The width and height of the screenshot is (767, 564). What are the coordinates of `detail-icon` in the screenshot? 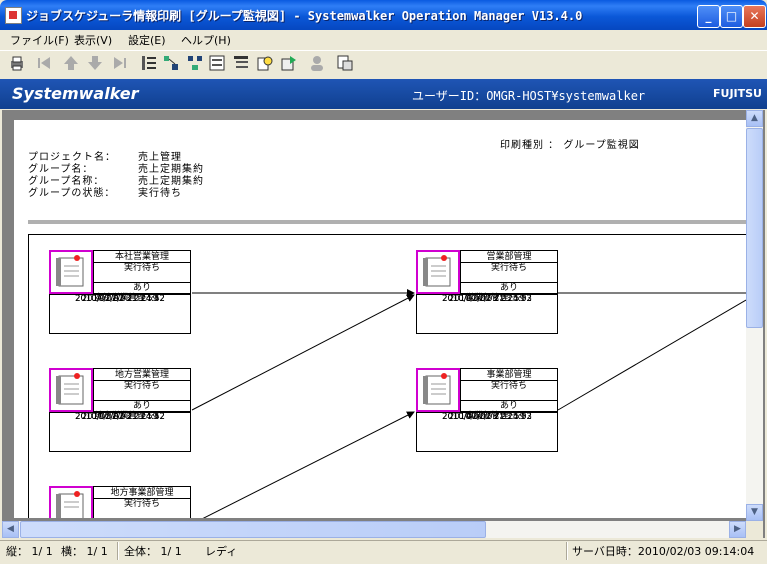 It's located at (217, 63).